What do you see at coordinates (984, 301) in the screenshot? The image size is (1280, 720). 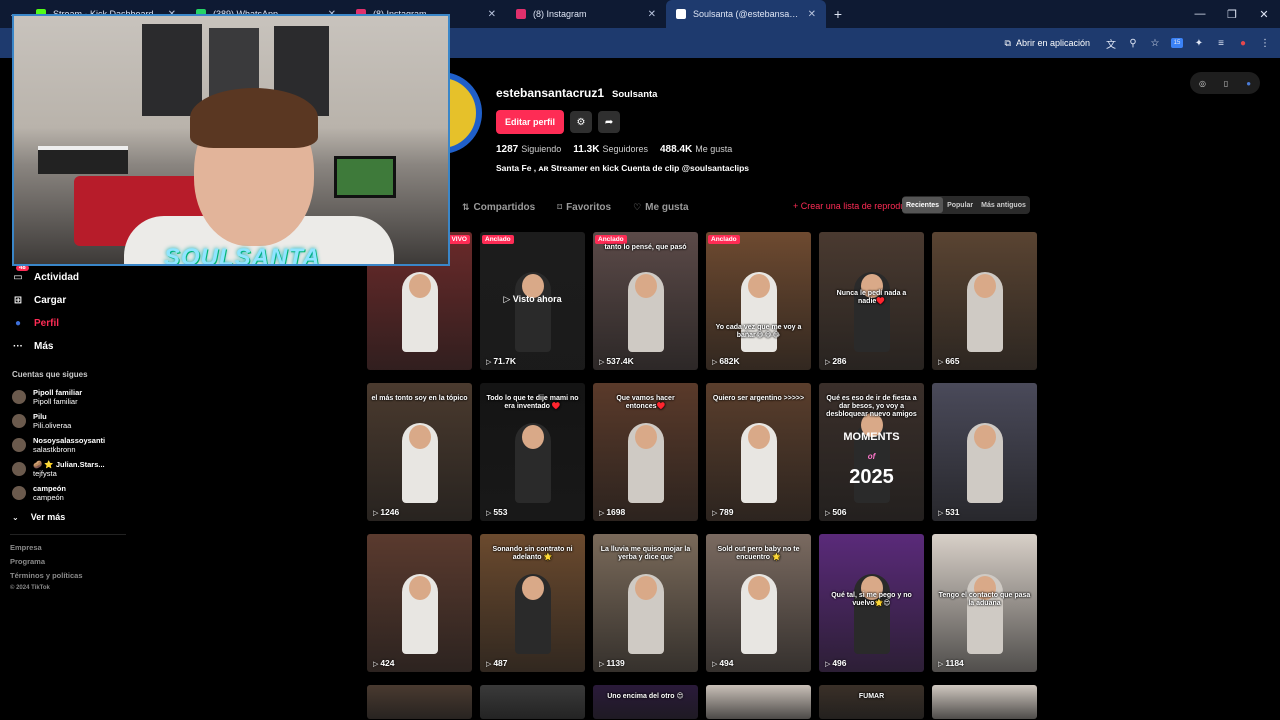 I see `video-thumbnail: 665` at bounding box center [984, 301].